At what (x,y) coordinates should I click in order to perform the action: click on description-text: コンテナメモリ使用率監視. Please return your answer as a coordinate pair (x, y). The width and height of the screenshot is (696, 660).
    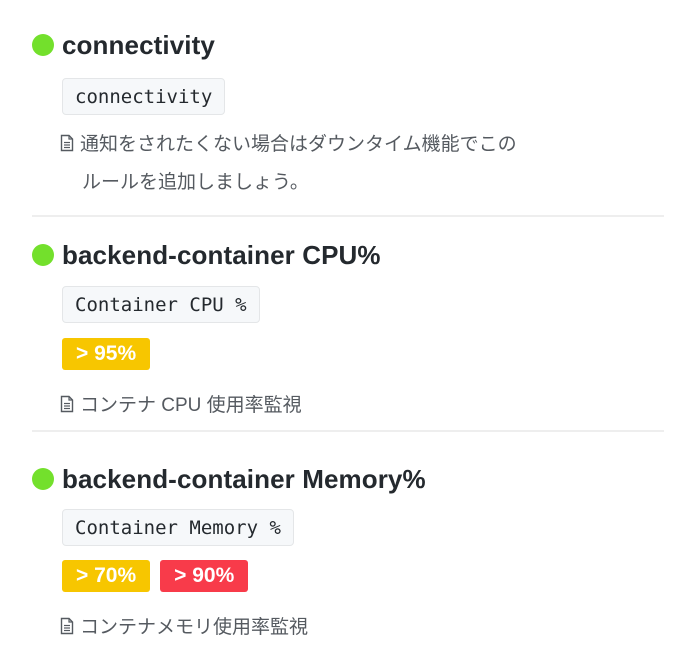
    Looking at the image, I should click on (194, 627).